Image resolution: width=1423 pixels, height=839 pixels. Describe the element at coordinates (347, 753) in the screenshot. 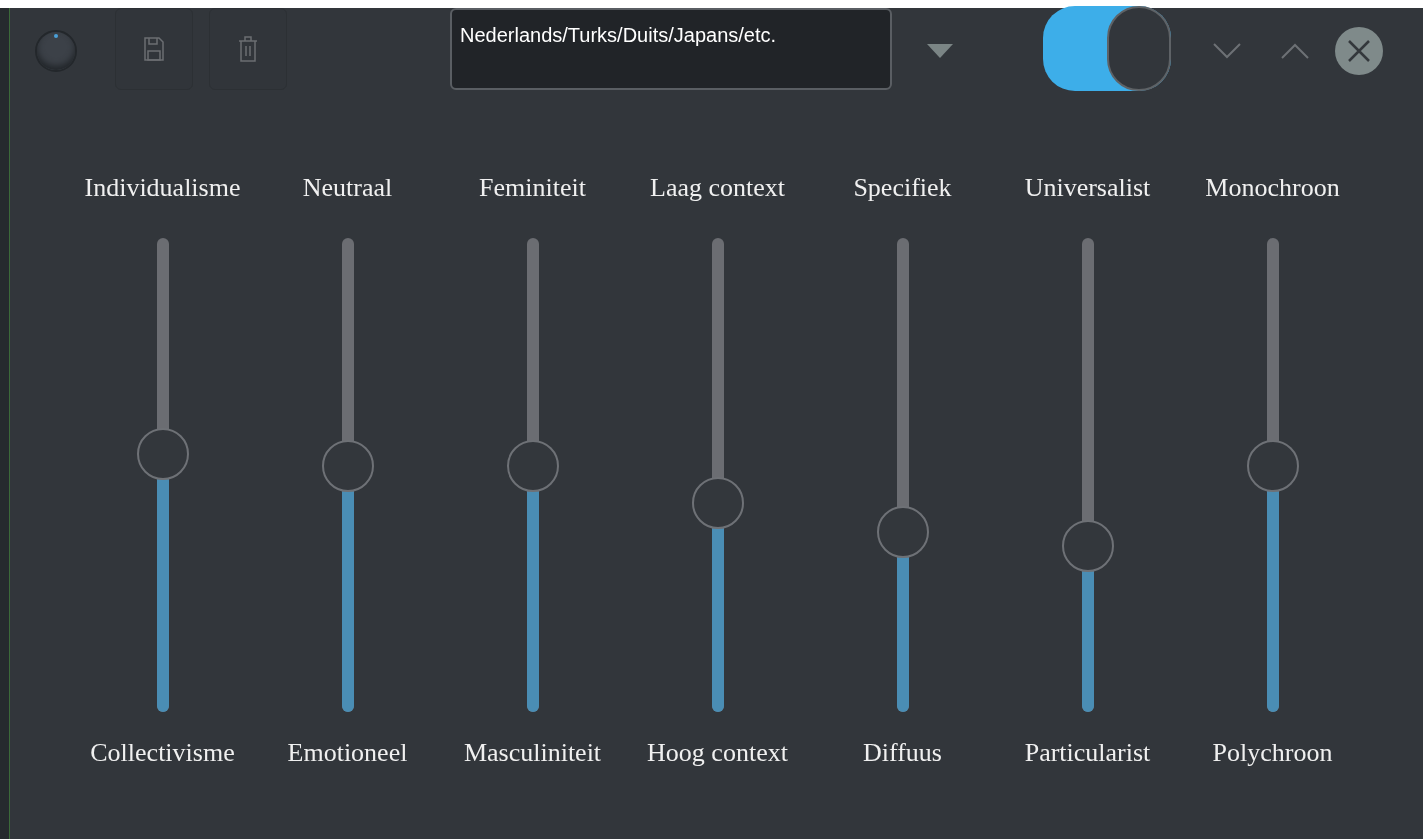

I see `slider-label: Emotioneel` at that location.